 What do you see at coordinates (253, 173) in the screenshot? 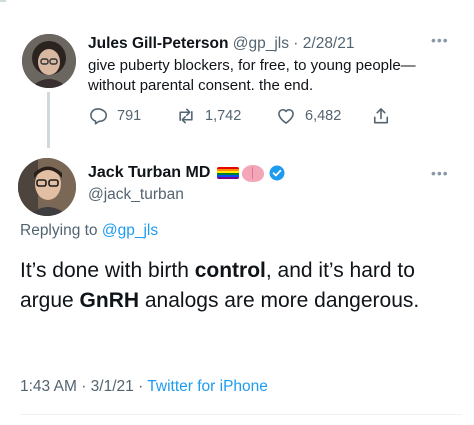
I see `brain-icon` at bounding box center [253, 173].